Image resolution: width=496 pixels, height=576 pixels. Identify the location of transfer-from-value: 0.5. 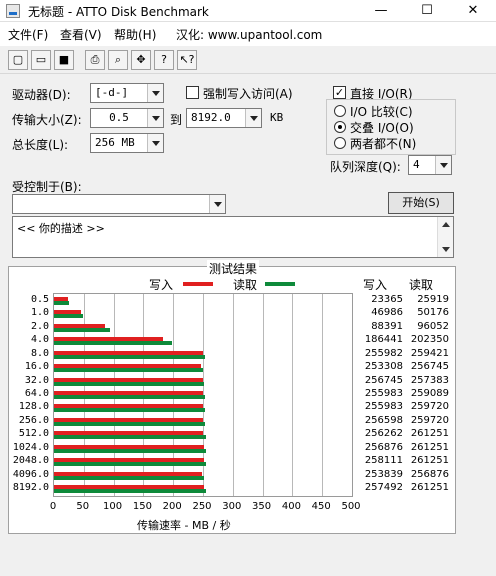
(119, 117).